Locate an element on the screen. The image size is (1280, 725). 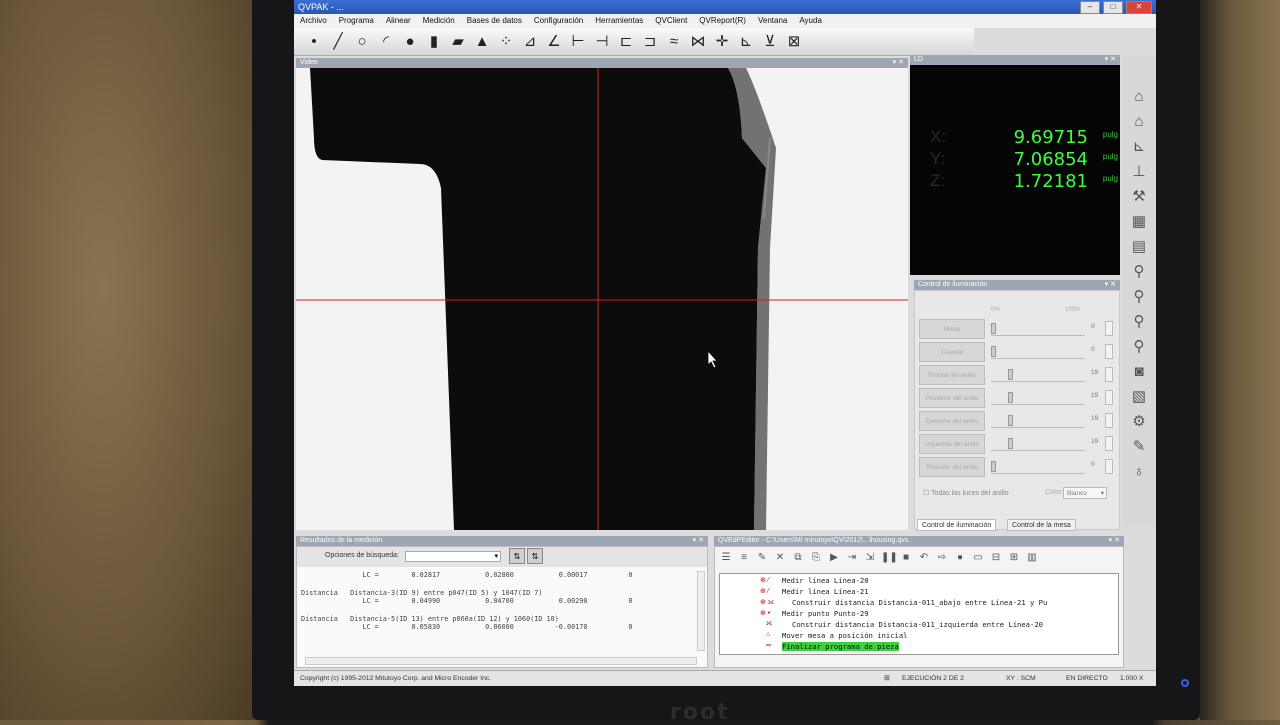
record-icon: ● is located at coordinates (960, 558).